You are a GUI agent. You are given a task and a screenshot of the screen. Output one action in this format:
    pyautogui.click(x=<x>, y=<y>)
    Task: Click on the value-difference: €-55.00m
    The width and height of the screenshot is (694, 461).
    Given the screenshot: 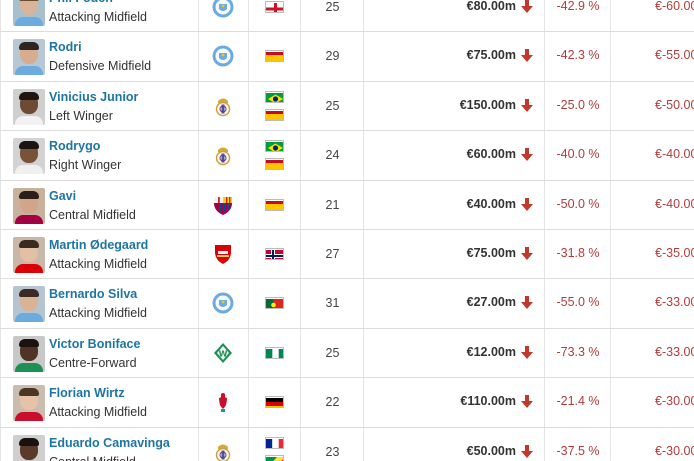 What is the action you would take?
    pyautogui.click(x=674, y=55)
    